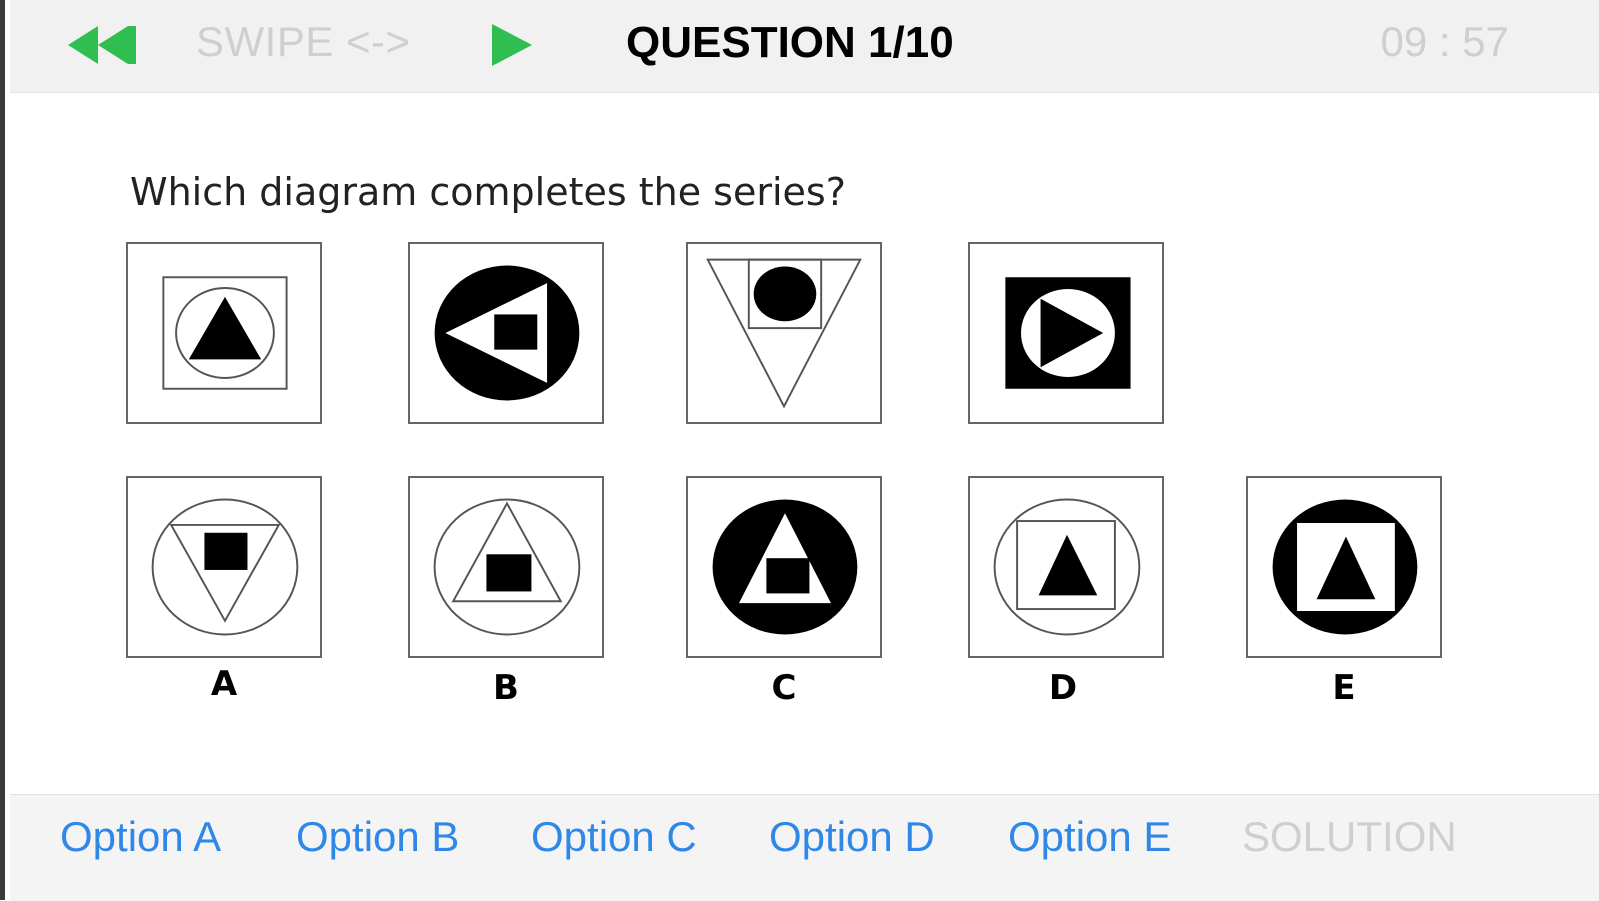  Describe the element at coordinates (1066, 567) in the screenshot. I see `answer-figure-d` at that location.